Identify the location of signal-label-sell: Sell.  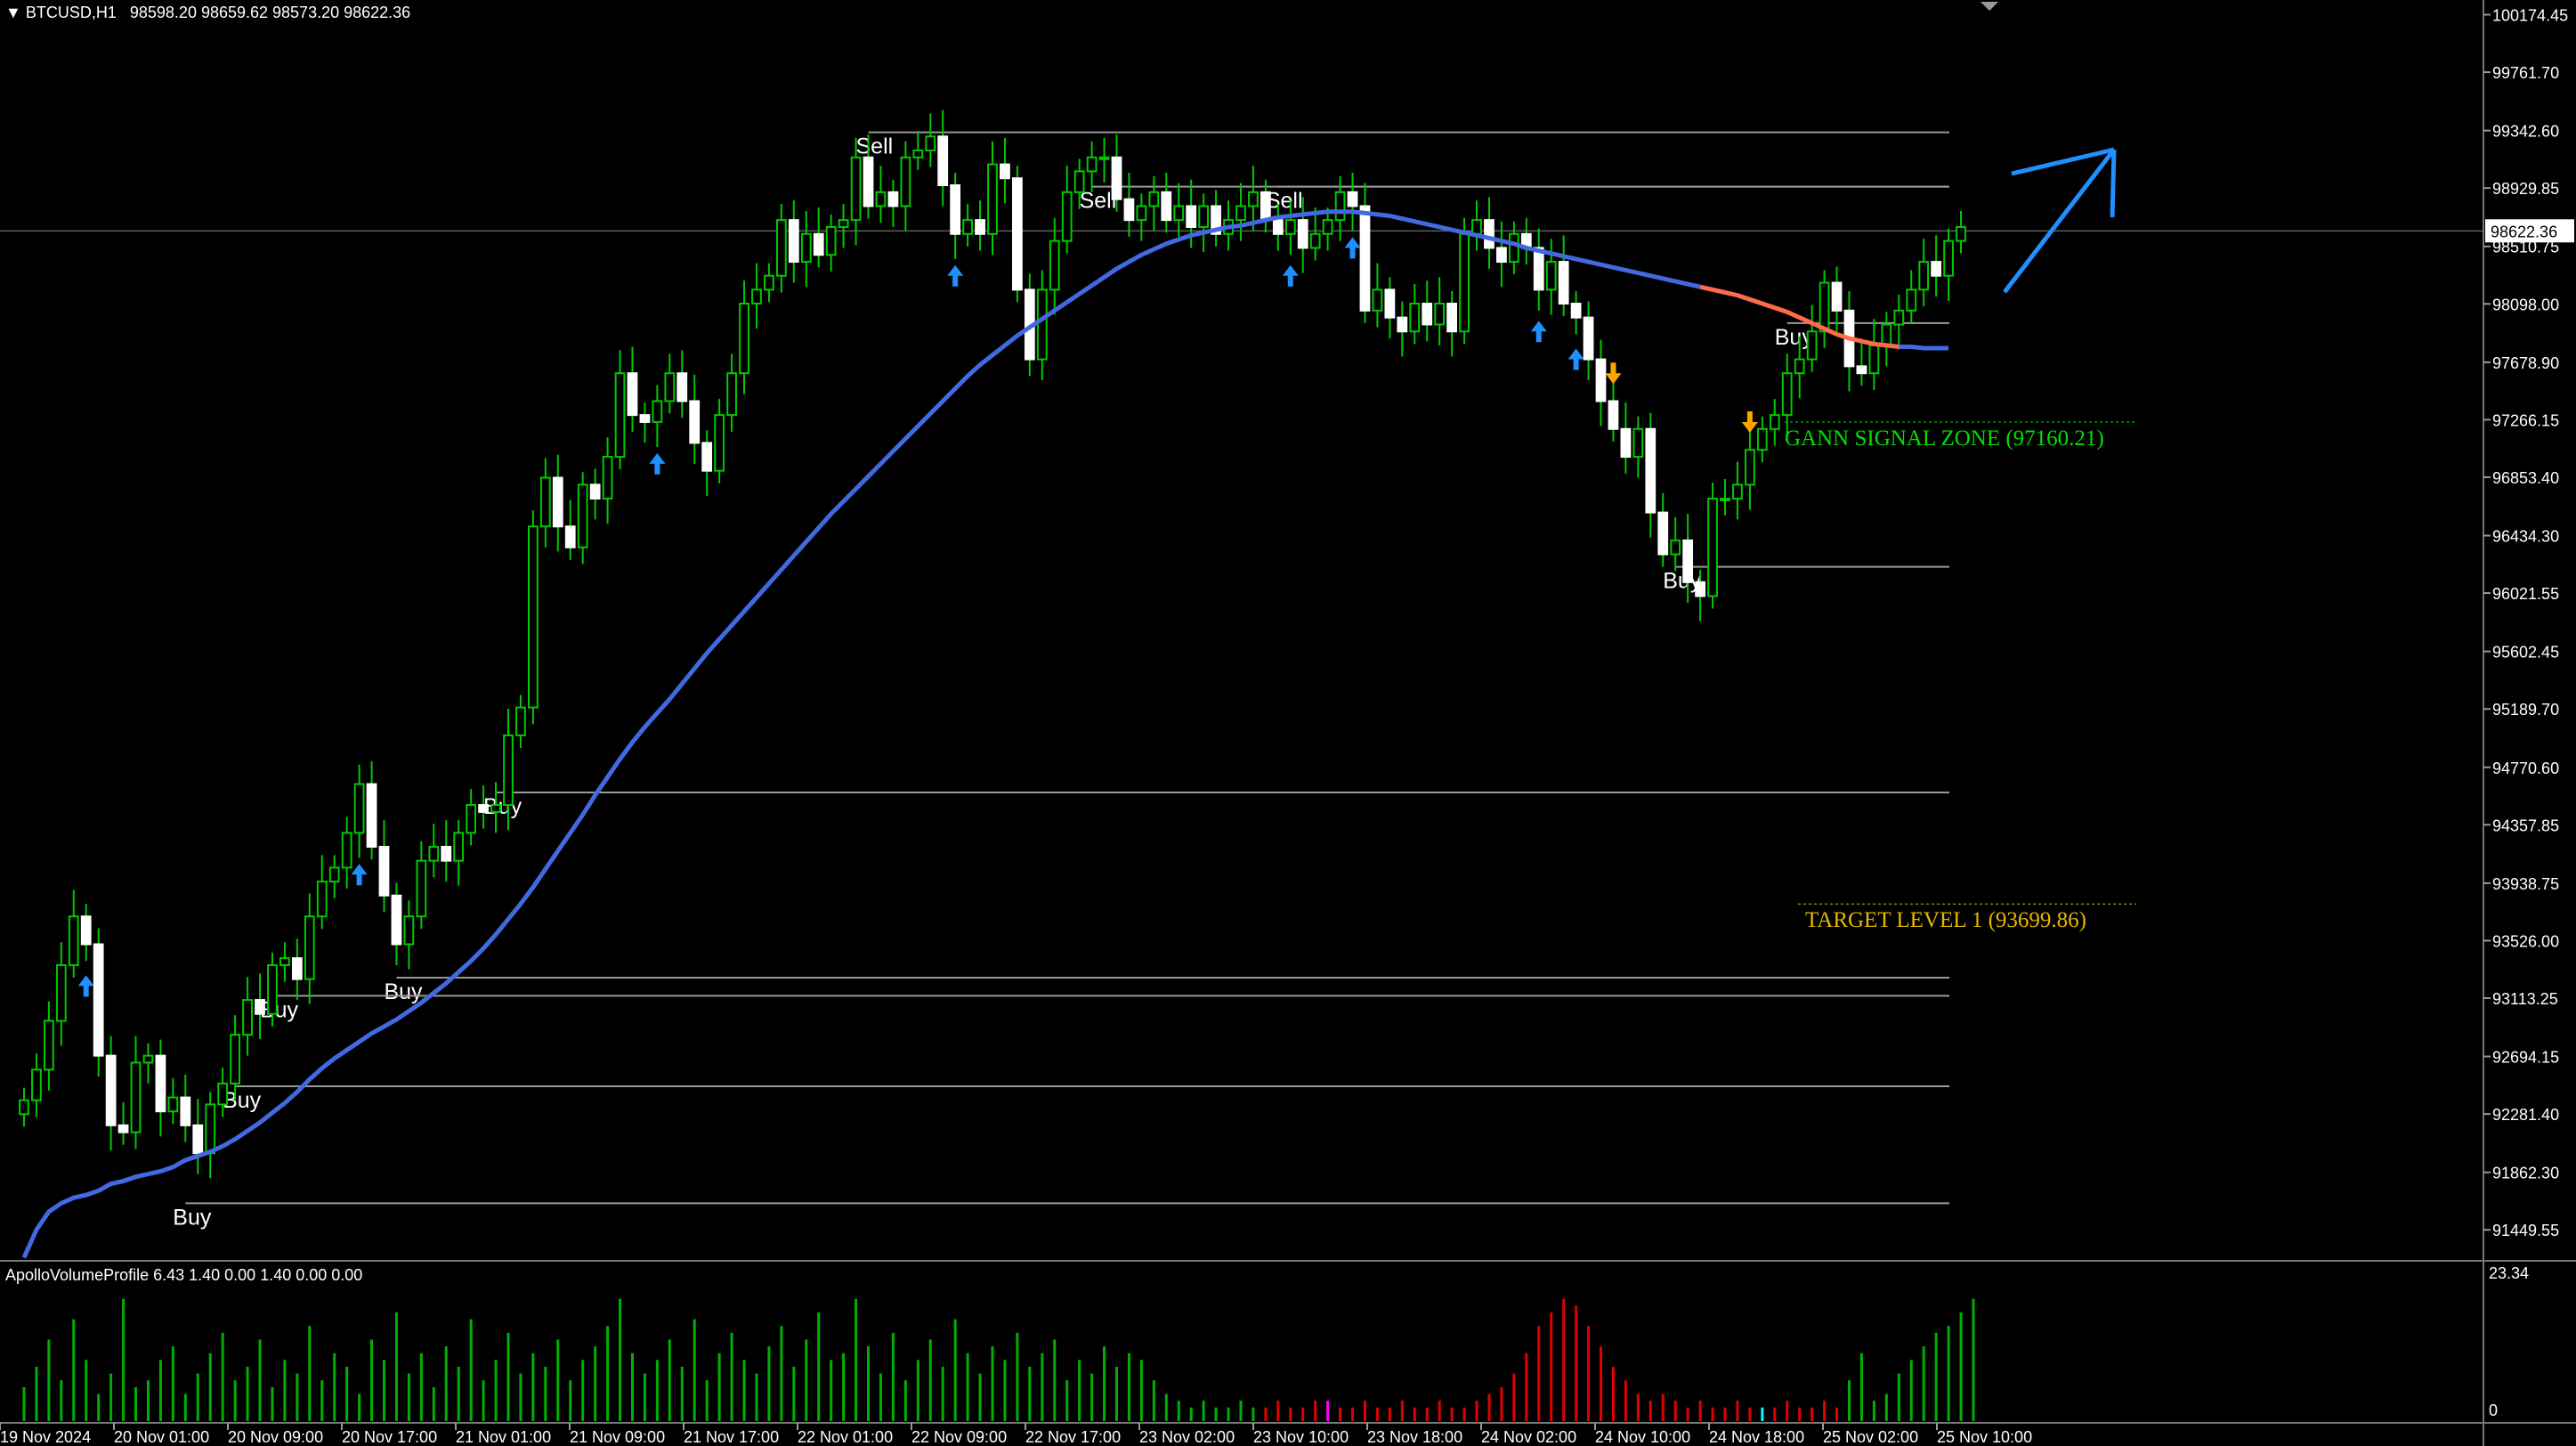
(1285, 201).